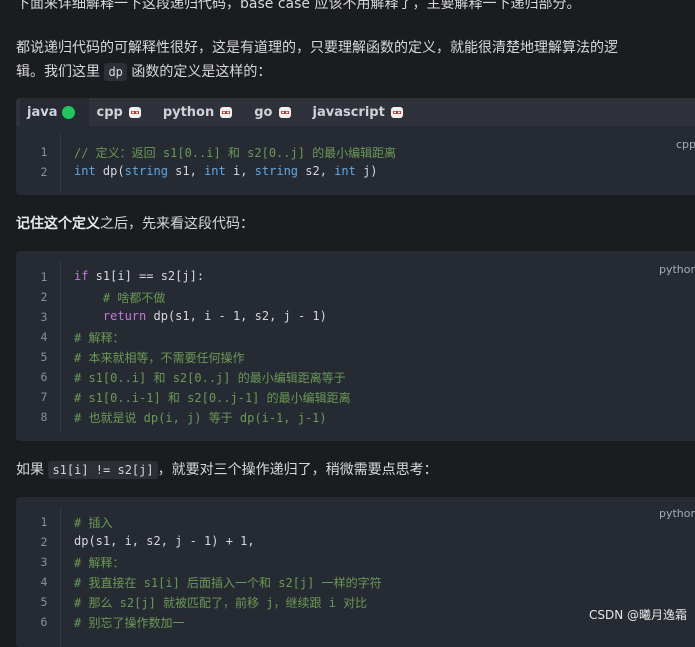  Describe the element at coordinates (42, 112) in the screenshot. I see `tab-label: java` at that location.